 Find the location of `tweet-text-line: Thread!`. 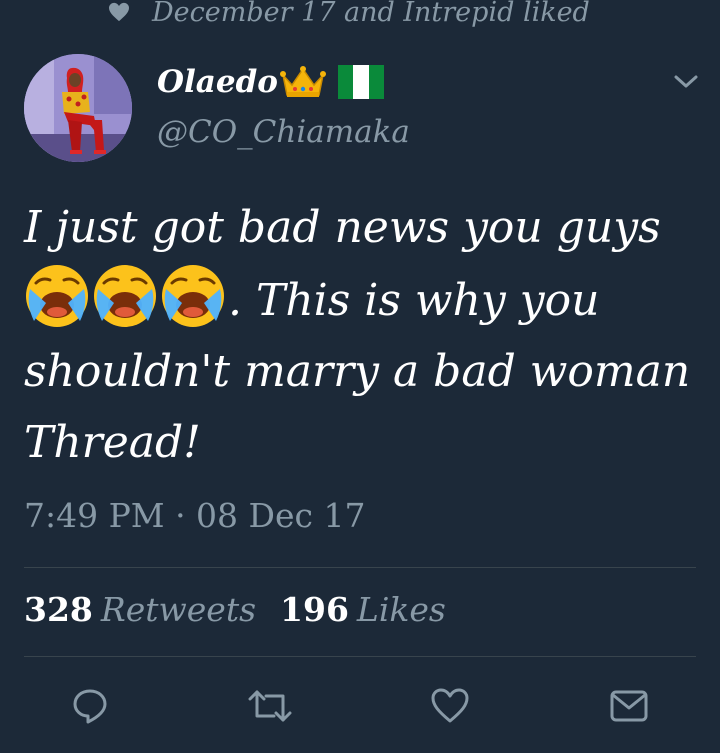

tweet-text-line: Thread! is located at coordinates (112, 442).